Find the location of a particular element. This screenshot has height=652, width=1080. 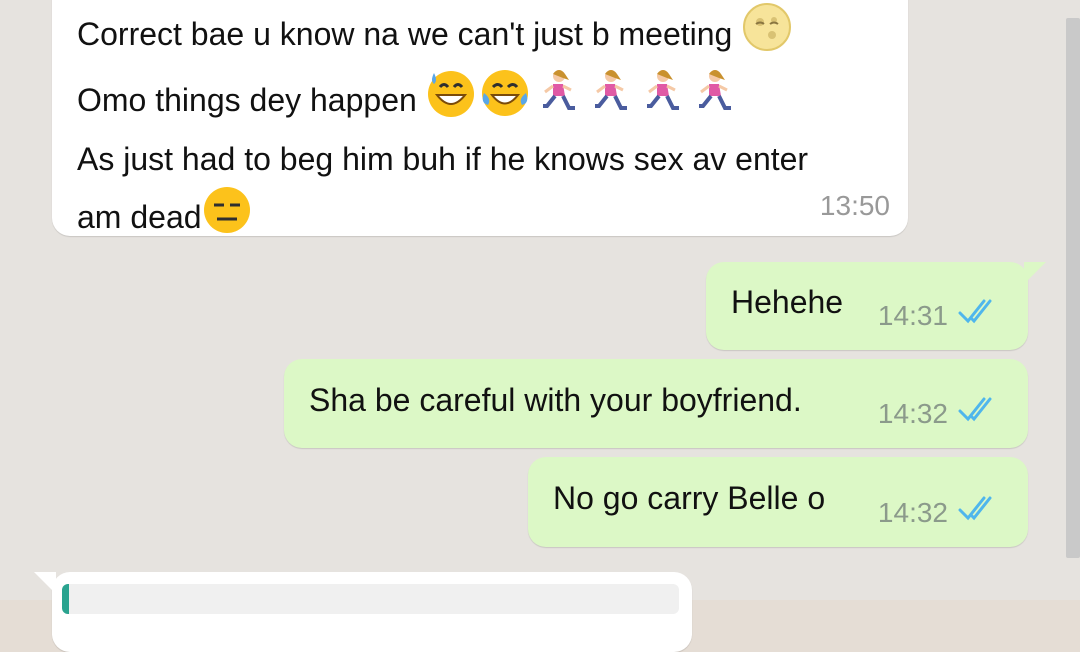

grinning-sweat-emoji is located at coordinates (451, 100).